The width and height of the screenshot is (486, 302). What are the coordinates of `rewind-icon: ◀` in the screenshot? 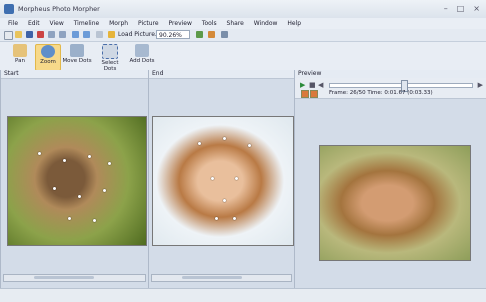 It's located at (320, 85).